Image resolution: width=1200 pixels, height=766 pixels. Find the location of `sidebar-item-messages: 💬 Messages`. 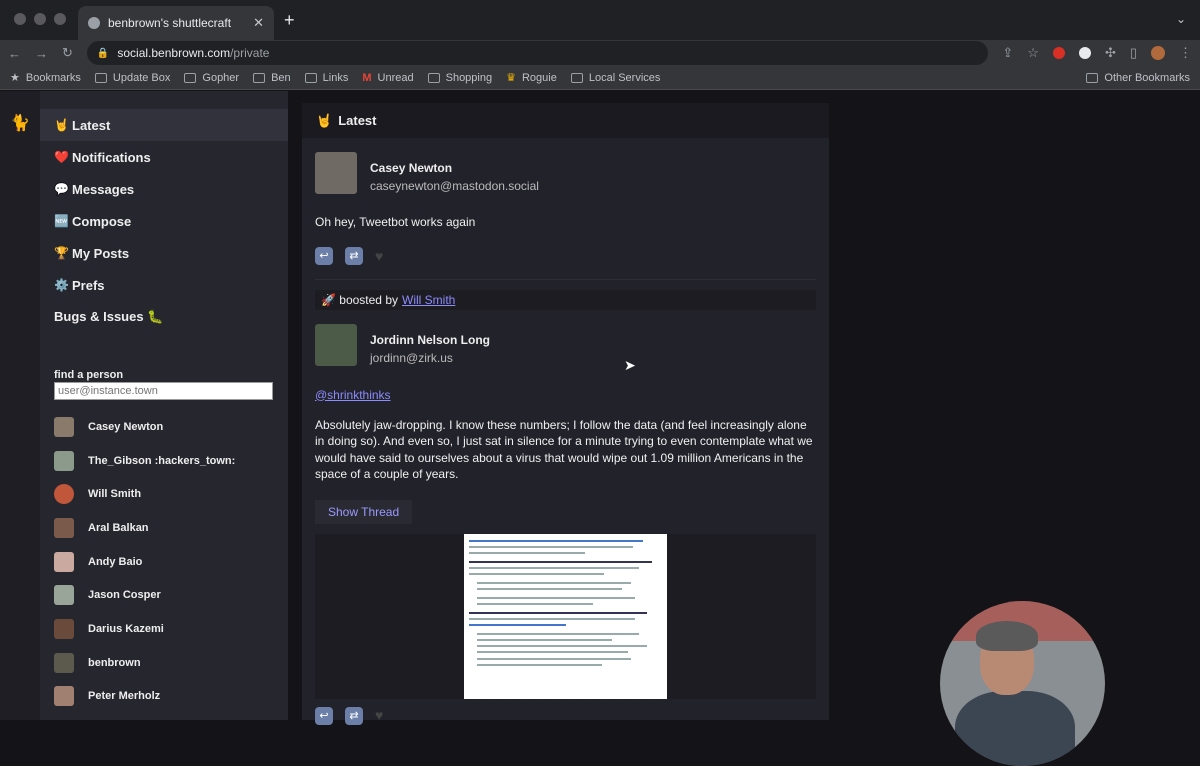

sidebar-item-messages: 💬 Messages is located at coordinates (164, 189).